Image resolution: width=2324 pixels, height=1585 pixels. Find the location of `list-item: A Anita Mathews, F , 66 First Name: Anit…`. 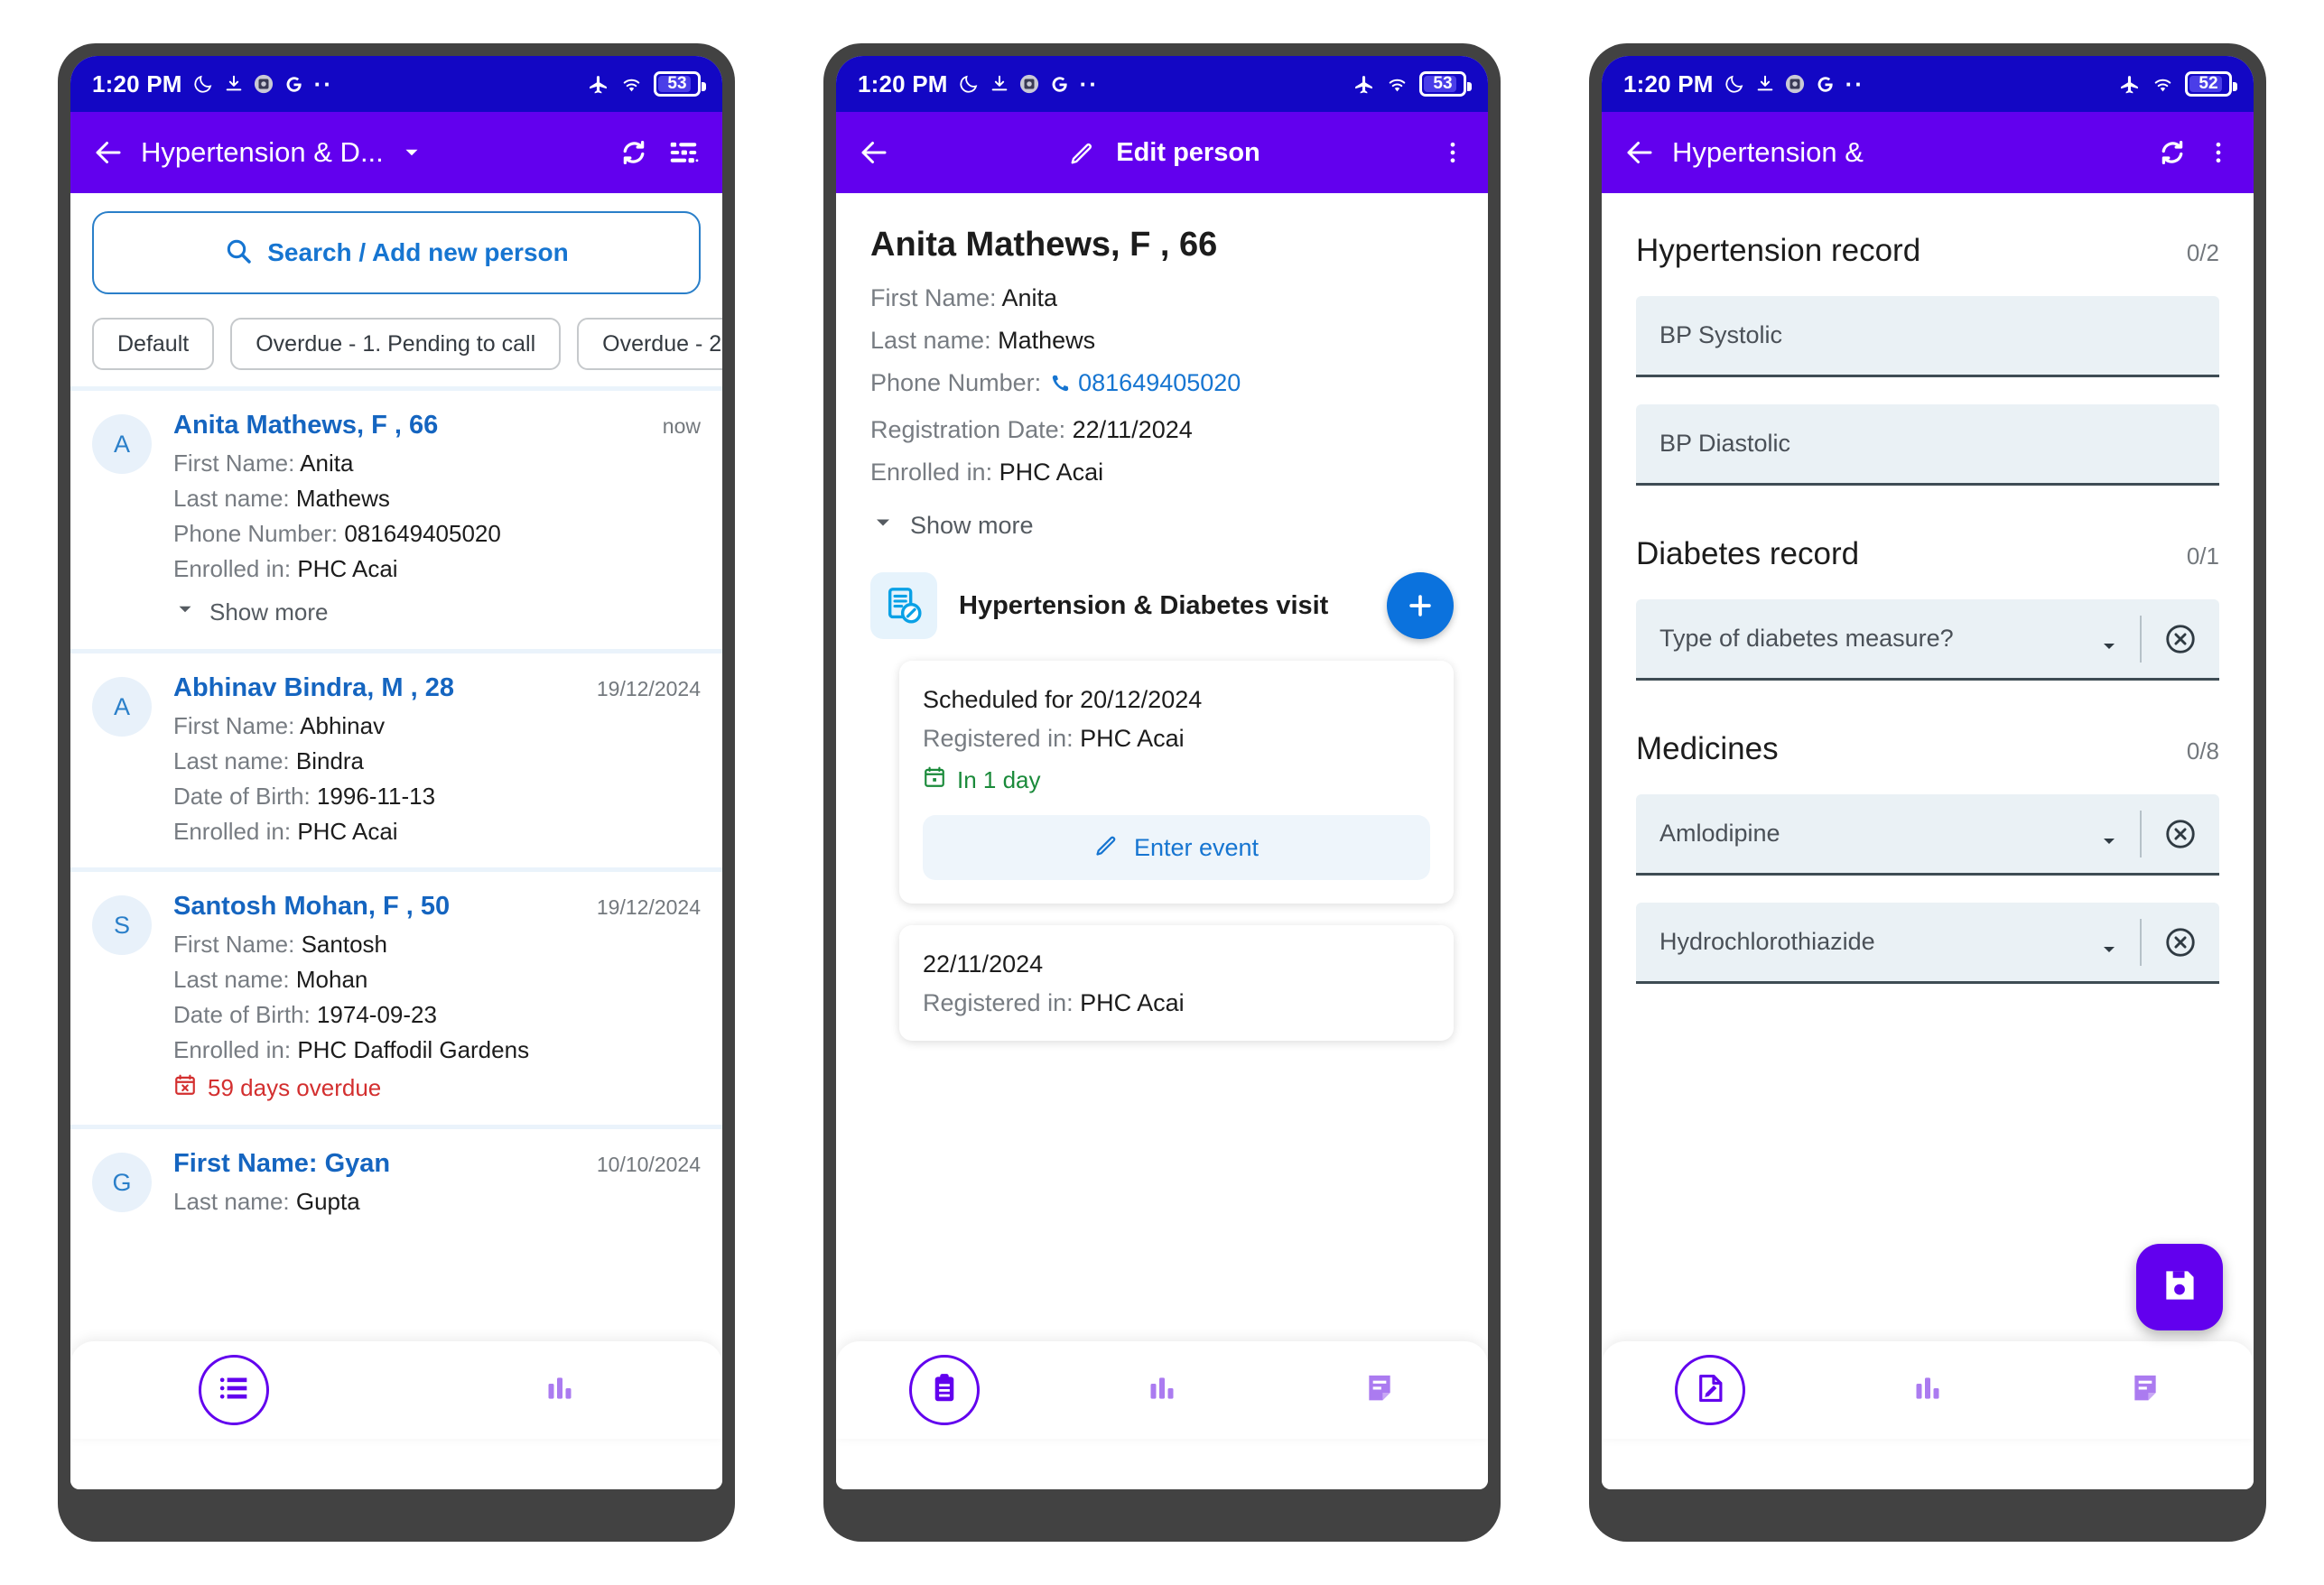

list-item: A Anita Mathews, F , 66 First Name: Anit… is located at coordinates (396, 517).